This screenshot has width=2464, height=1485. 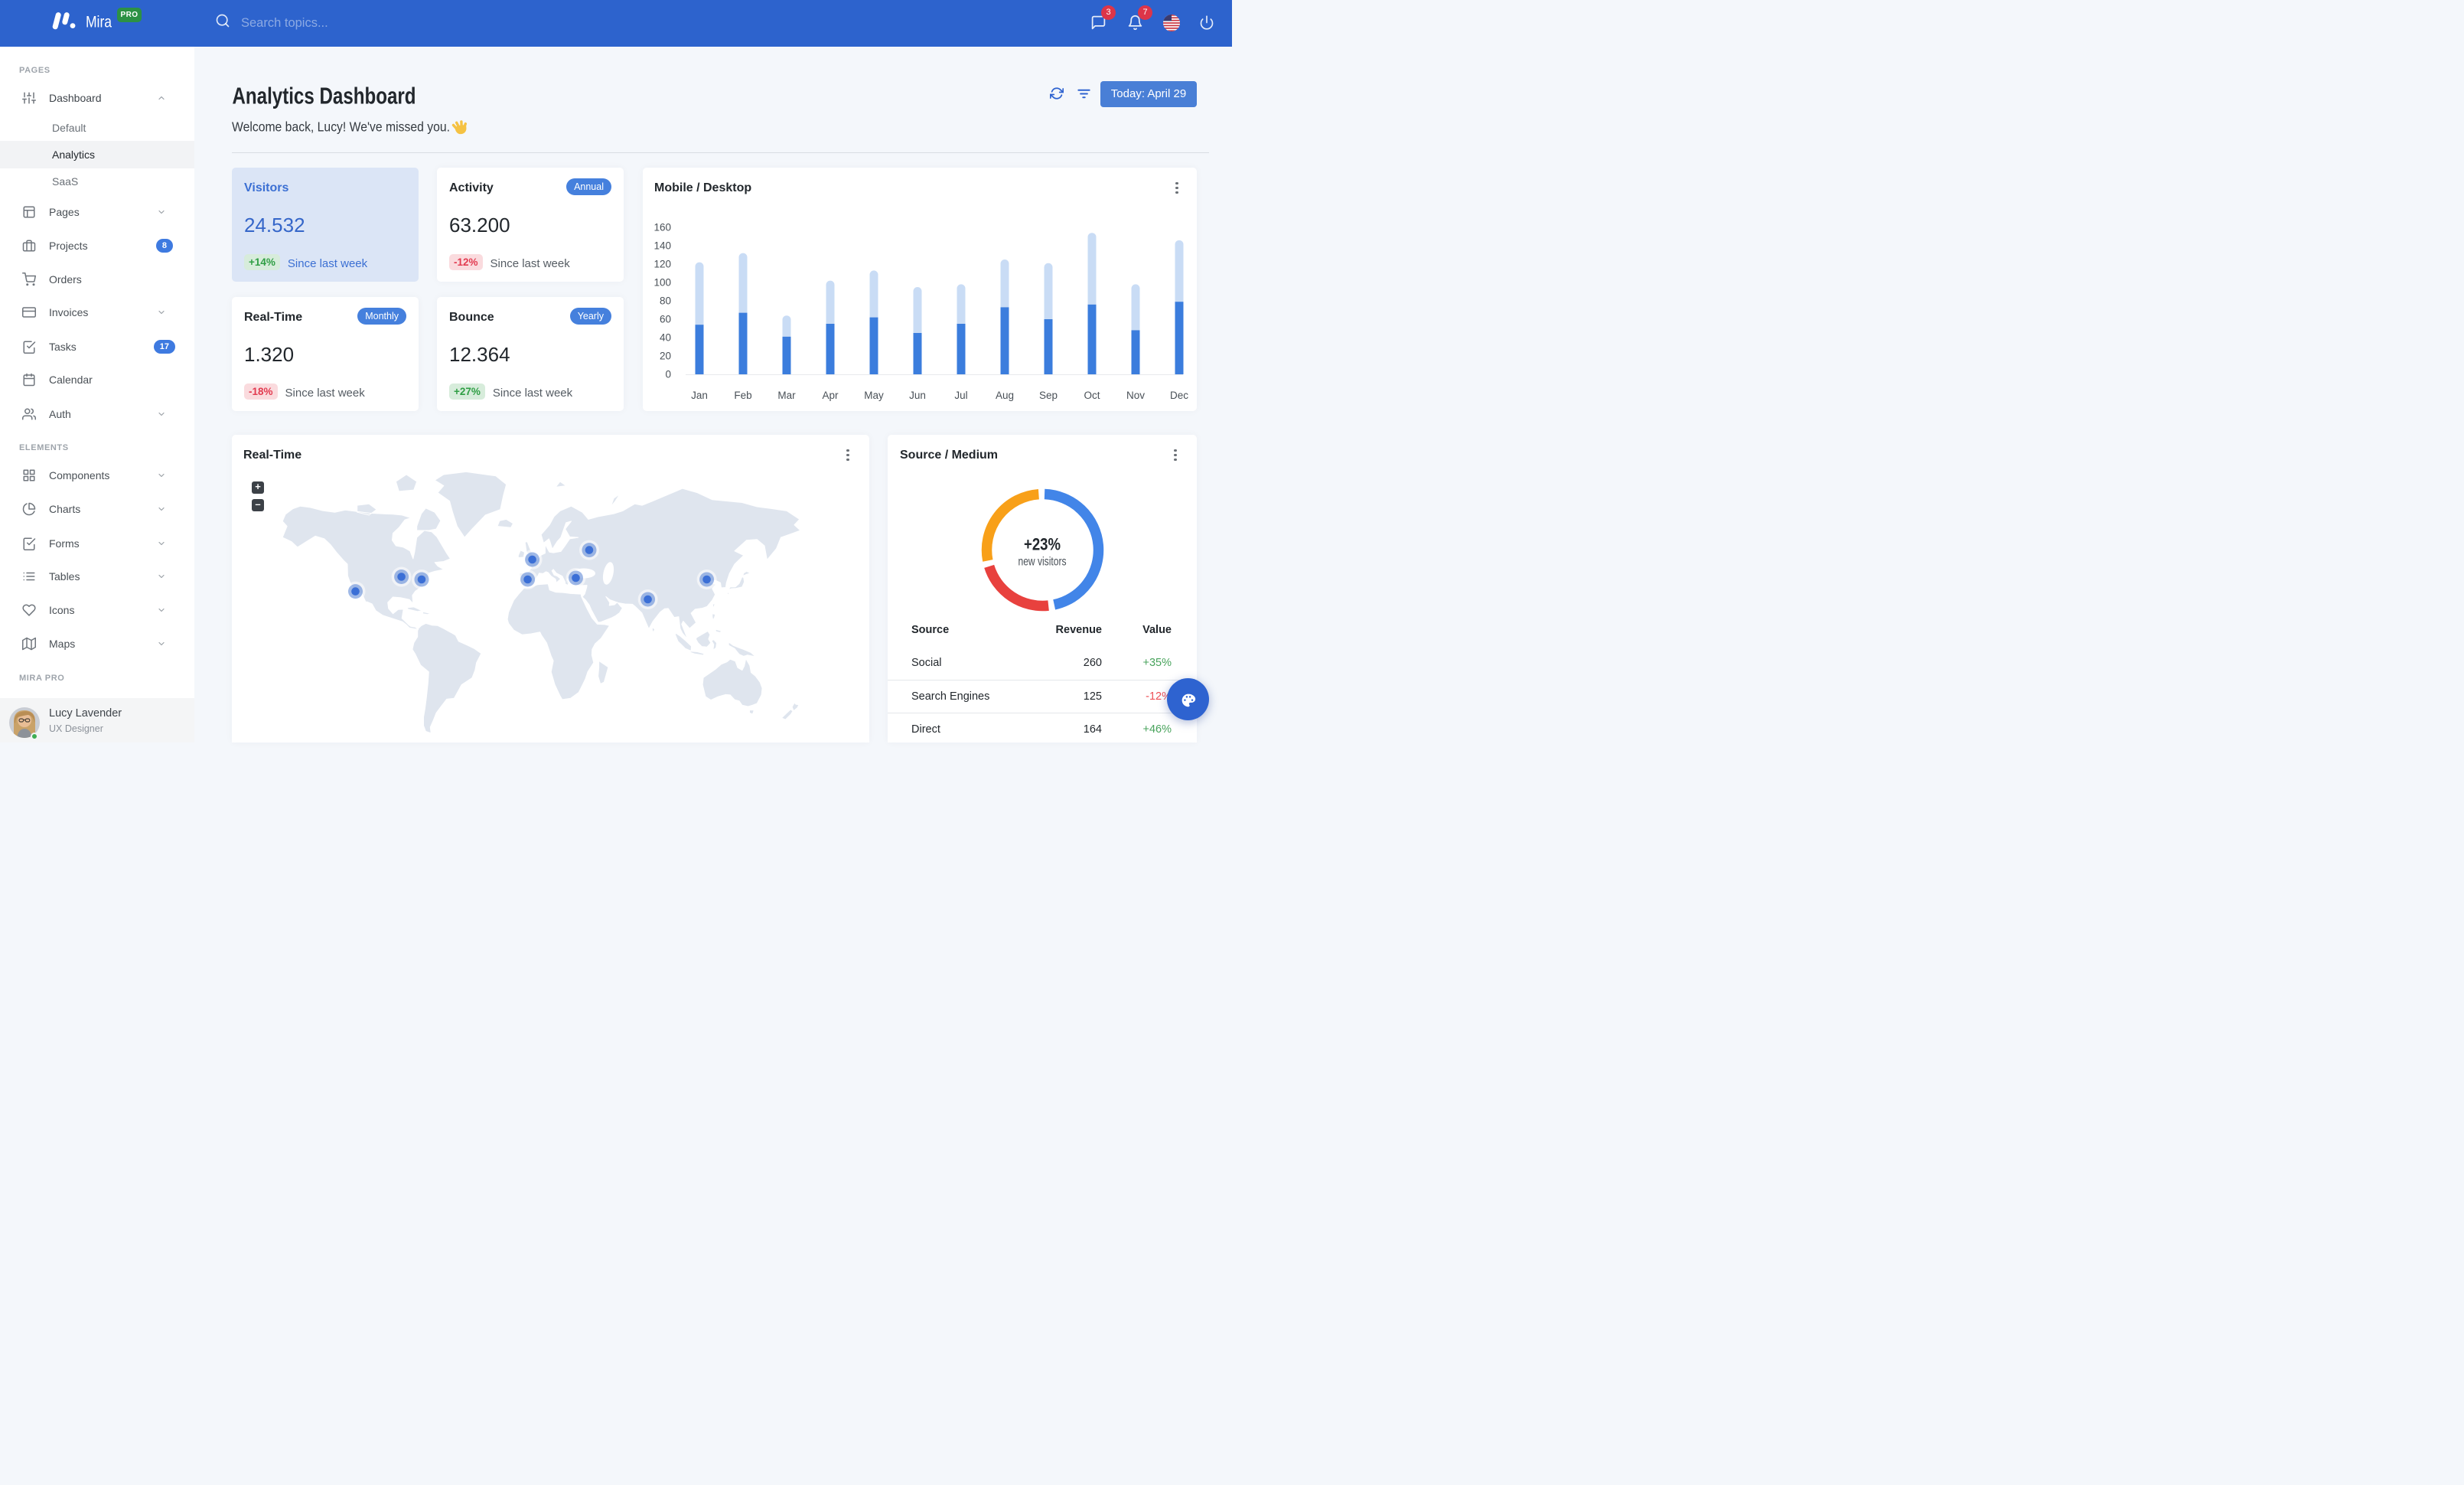 What do you see at coordinates (1135, 395) in the screenshot?
I see `svg-text: Nov` at bounding box center [1135, 395].